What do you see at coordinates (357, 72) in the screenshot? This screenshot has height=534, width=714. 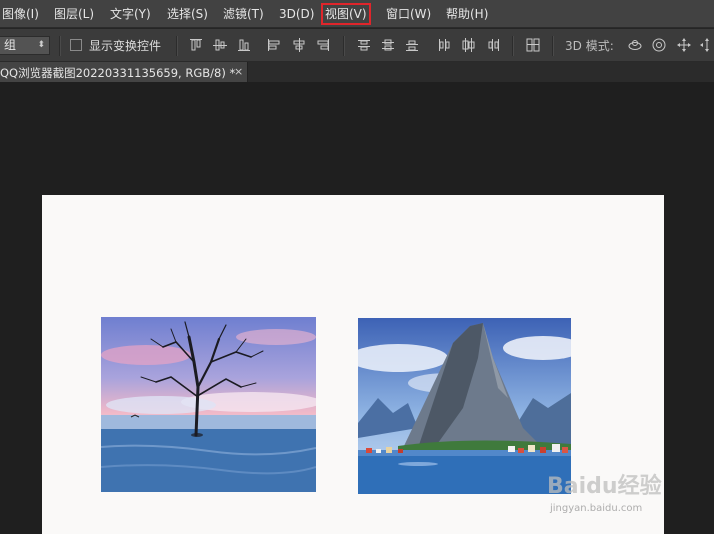 I see `document-tab-bar: QQ浏览器截图20220331135659, RGB/8) * ×` at bounding box center [357, 72].